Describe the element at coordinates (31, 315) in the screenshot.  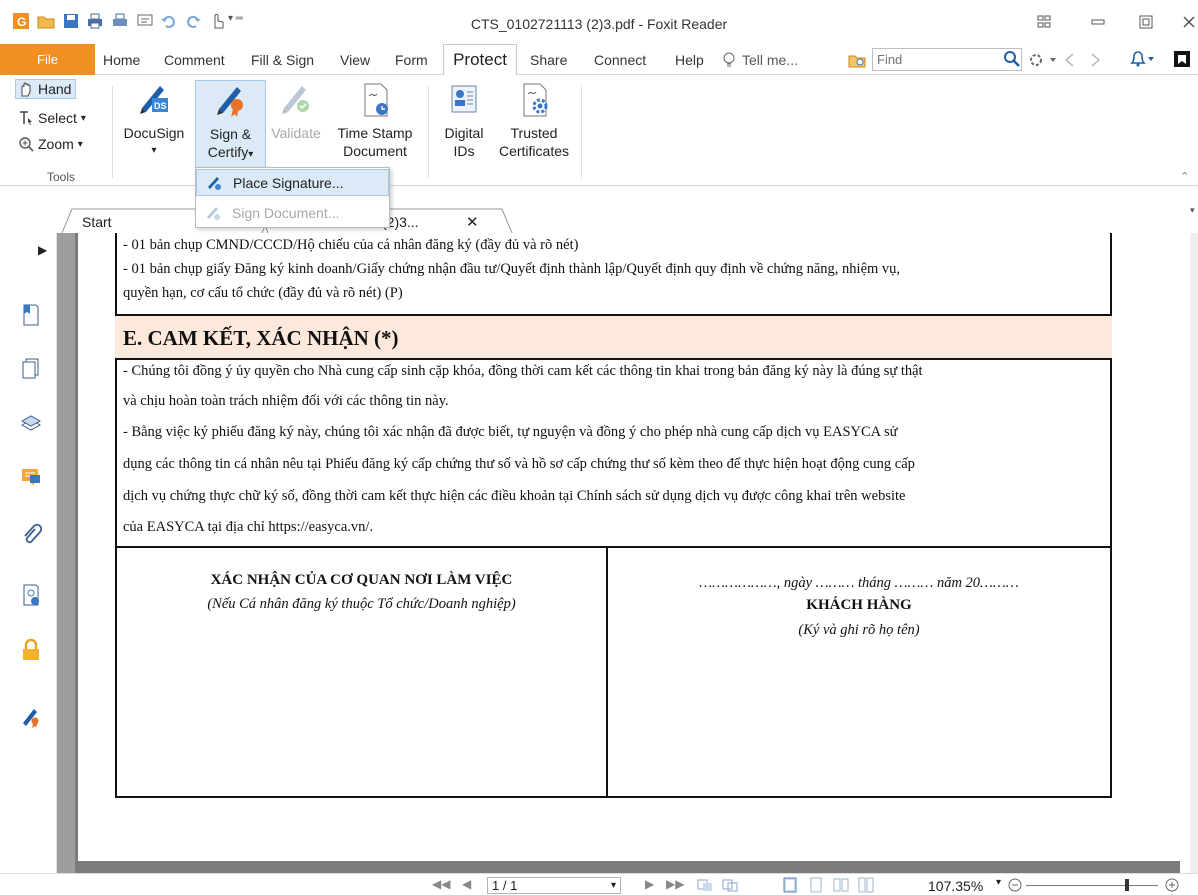
I see `bookmark-icon` at that location.